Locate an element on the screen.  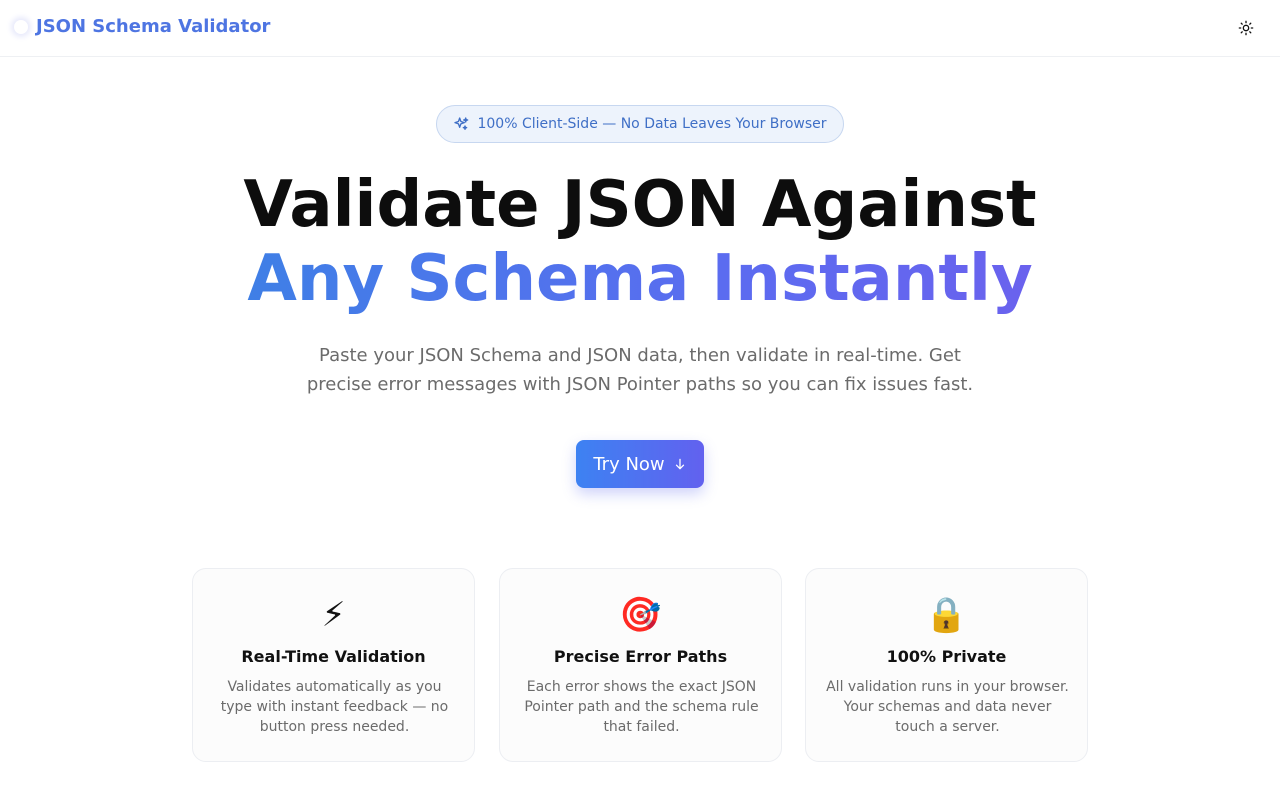
lightning-icon: ⚡ is located at coordinates (333, 615).